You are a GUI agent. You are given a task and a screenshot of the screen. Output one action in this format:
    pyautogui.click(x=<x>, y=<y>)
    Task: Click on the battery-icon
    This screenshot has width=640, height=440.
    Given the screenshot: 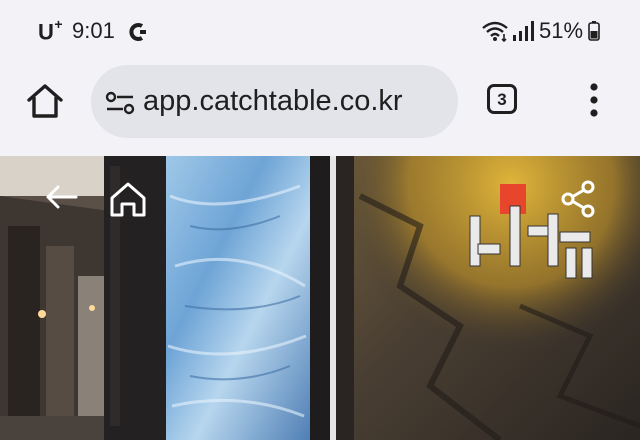 What is the action you would take?
    pyautogui.click(x=594, y=31)
    